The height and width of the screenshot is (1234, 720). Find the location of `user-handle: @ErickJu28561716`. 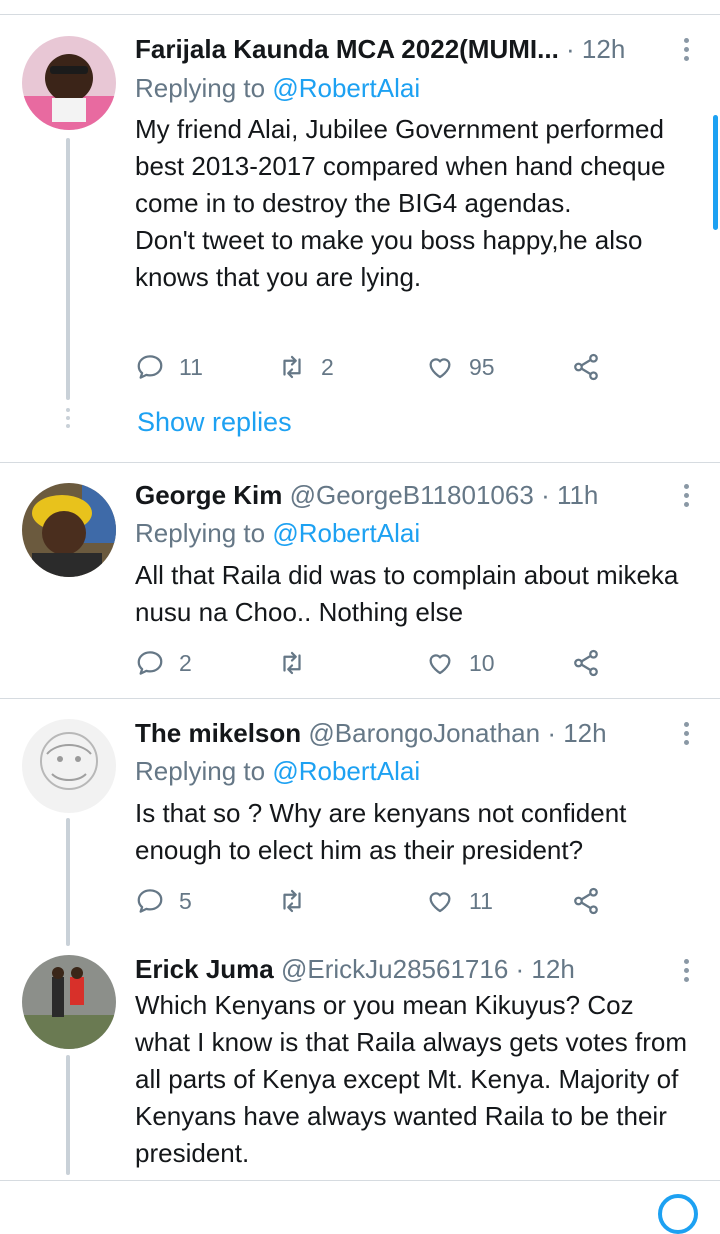

user-handle: @ErickJu28561716 is located at coordinates (394, 969).